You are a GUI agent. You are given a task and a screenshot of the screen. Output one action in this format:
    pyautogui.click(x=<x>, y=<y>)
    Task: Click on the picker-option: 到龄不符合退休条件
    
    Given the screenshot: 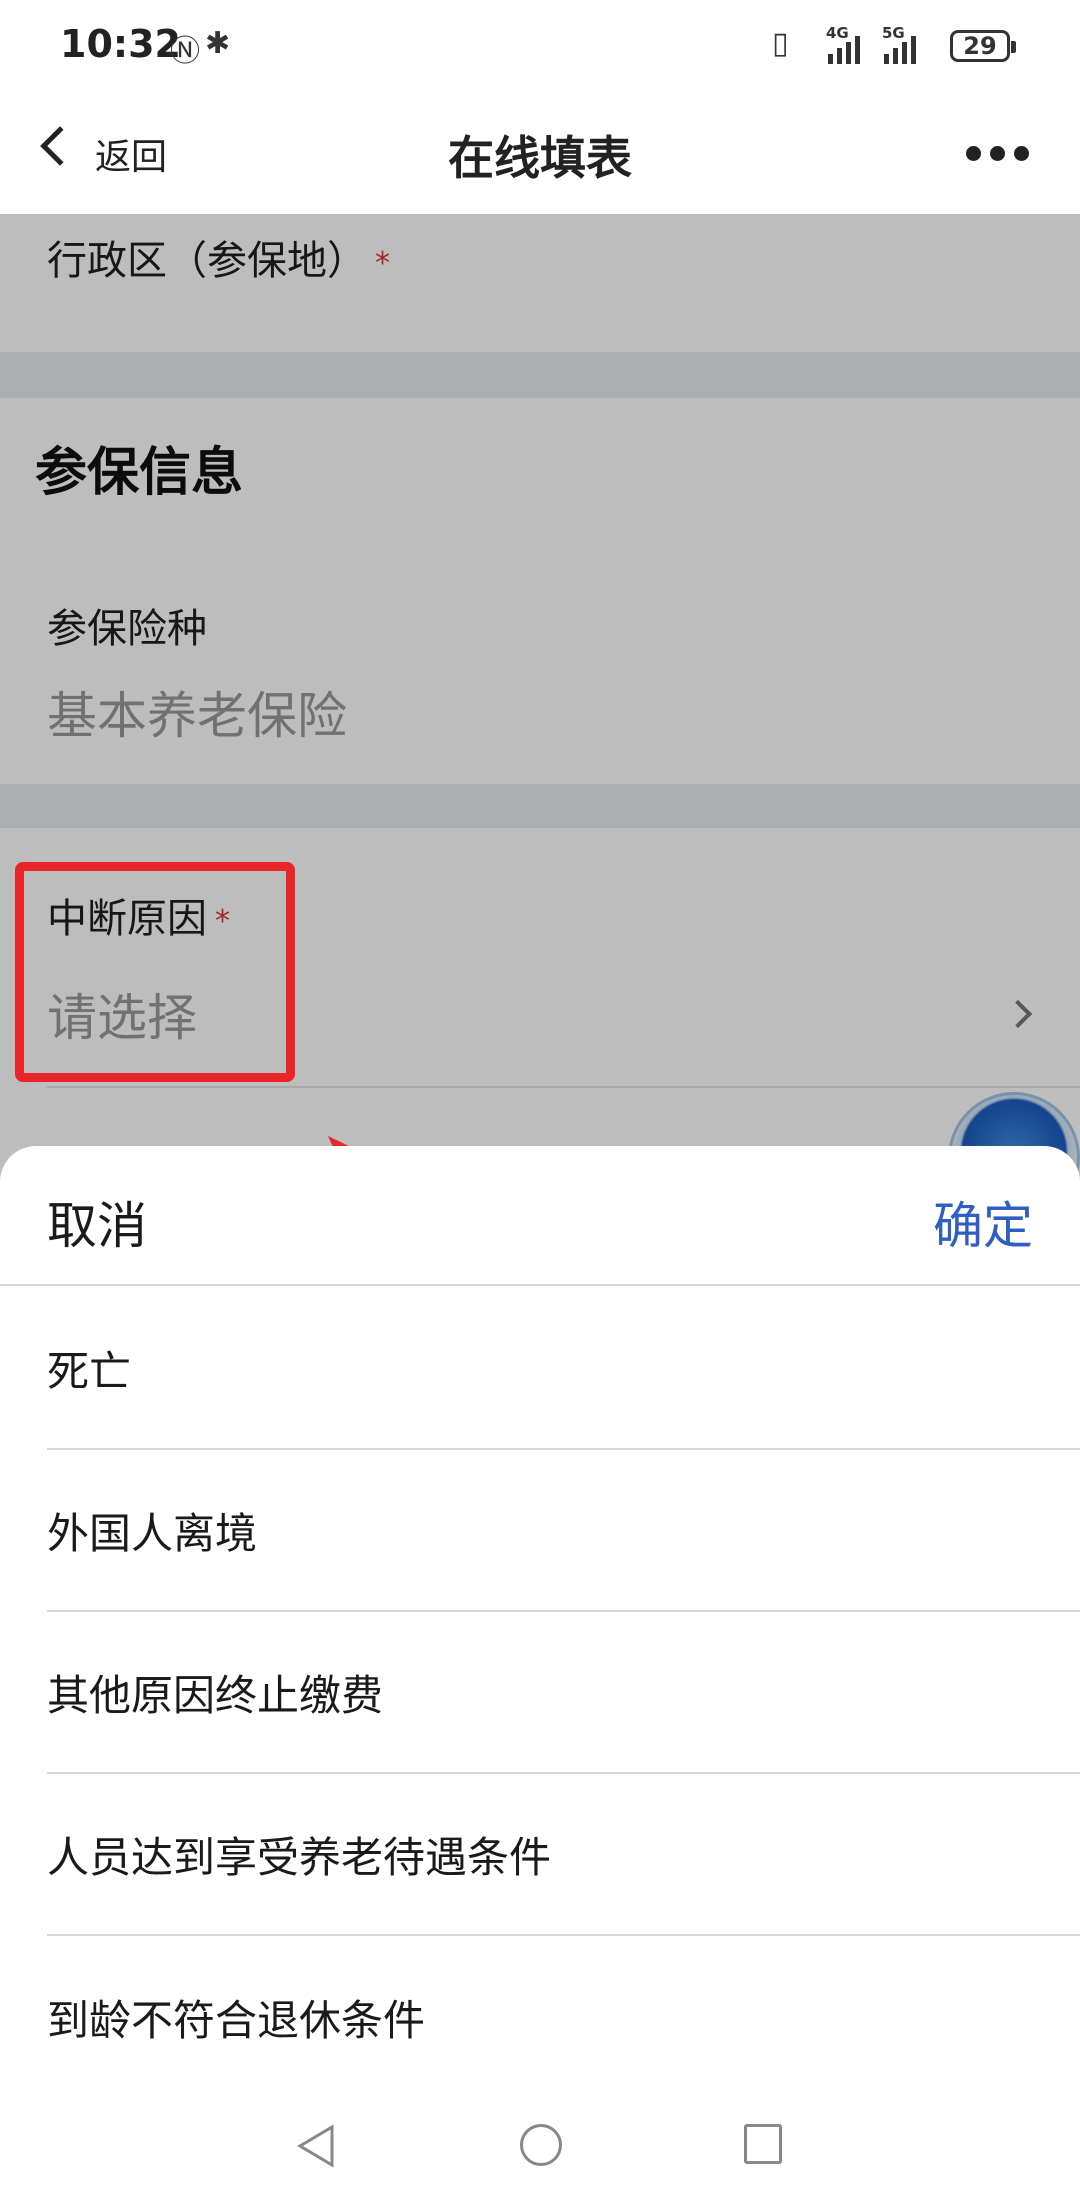 What is the action you would take?
    pyautogui.click(x=563, y=2017)
    